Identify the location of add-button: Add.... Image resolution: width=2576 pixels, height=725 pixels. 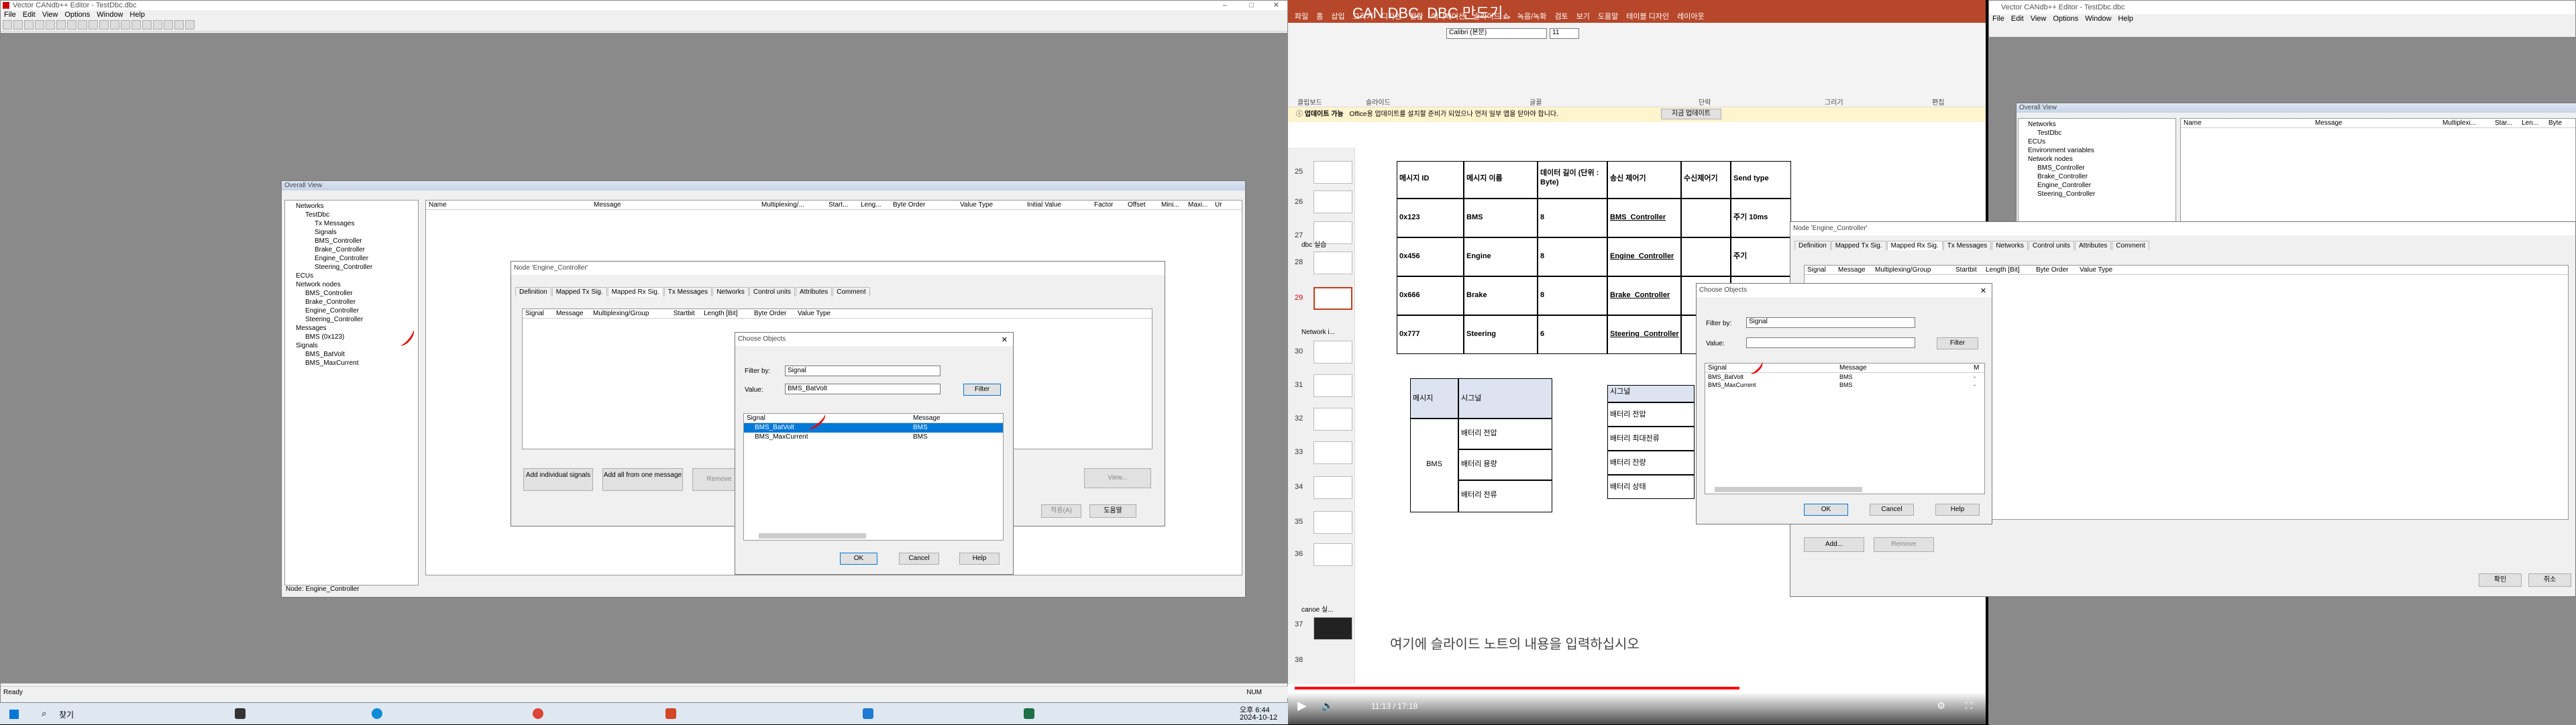
(1834, 544).